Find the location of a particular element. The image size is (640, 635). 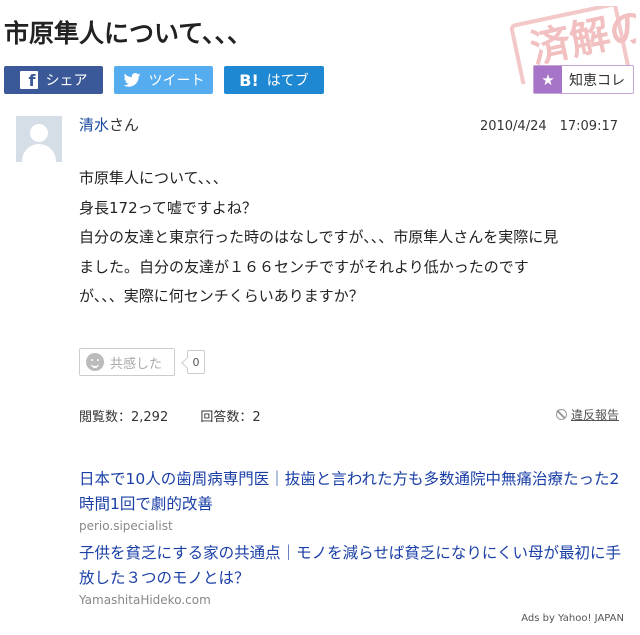

hatena-bookmark-button: B! はてブ is located at coordinates (274, 80).